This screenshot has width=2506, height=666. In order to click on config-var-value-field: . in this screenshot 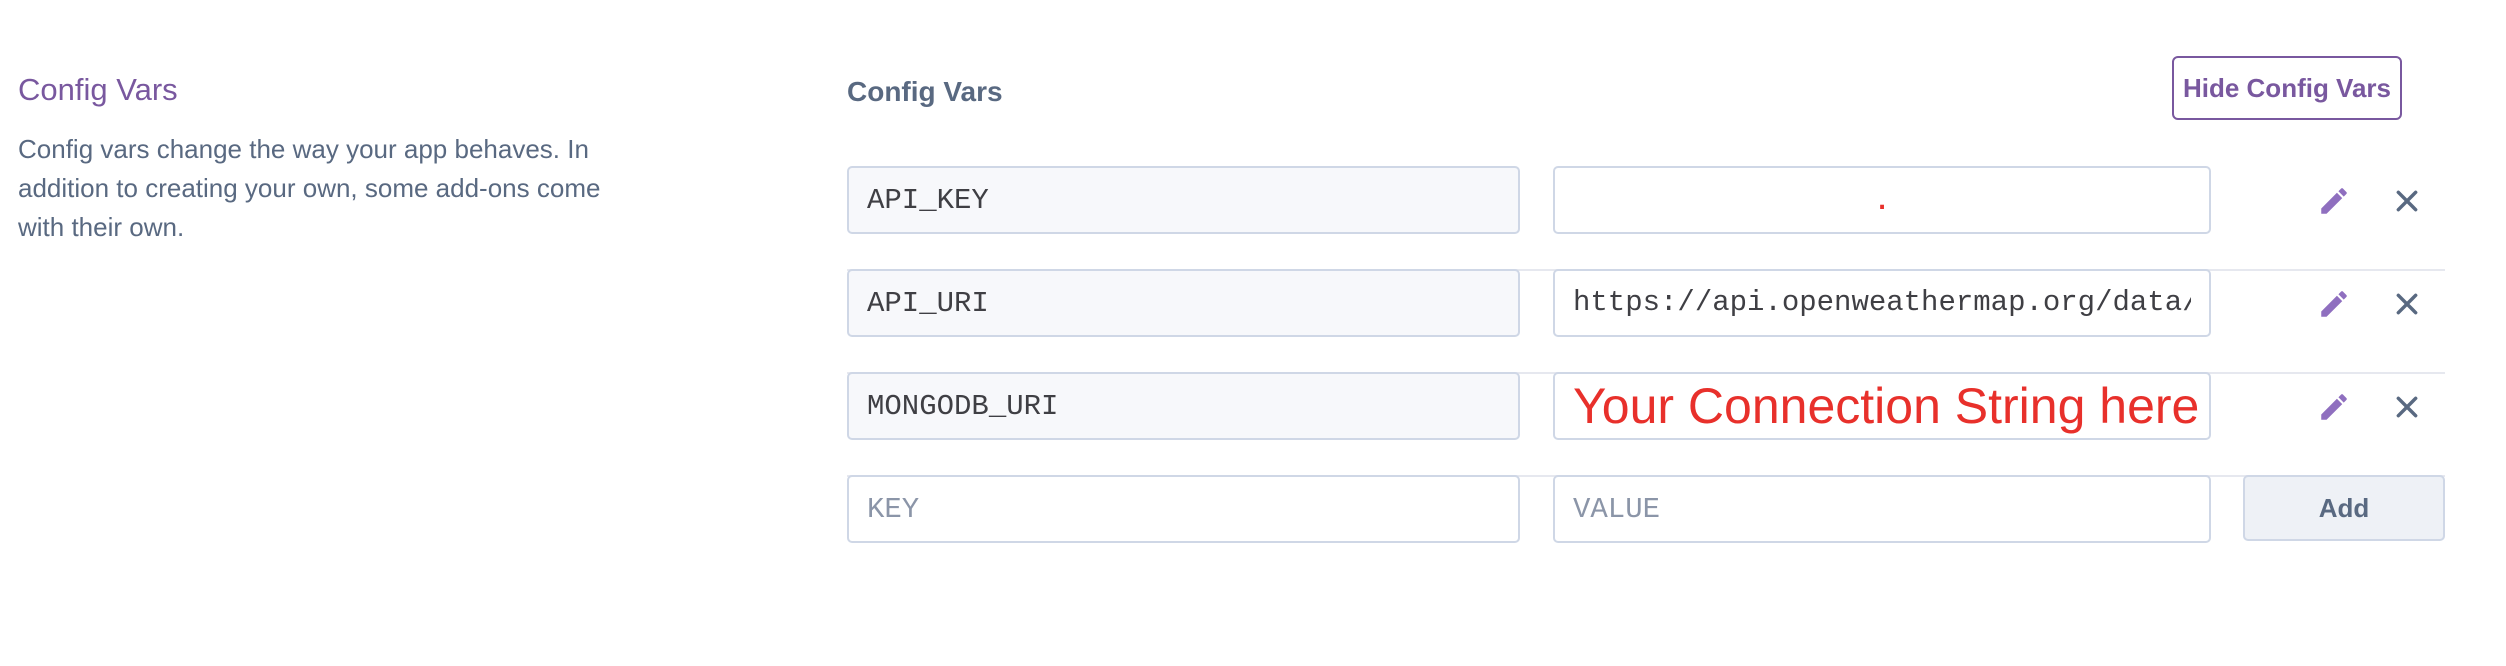, I will do `click(1882, 200)`.